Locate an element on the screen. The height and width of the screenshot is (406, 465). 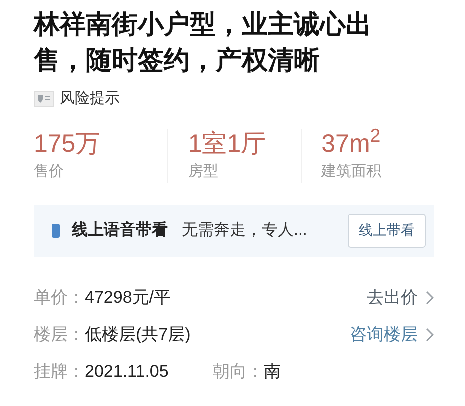
detail-label: 楼层： is located at coordinates (59, 335).